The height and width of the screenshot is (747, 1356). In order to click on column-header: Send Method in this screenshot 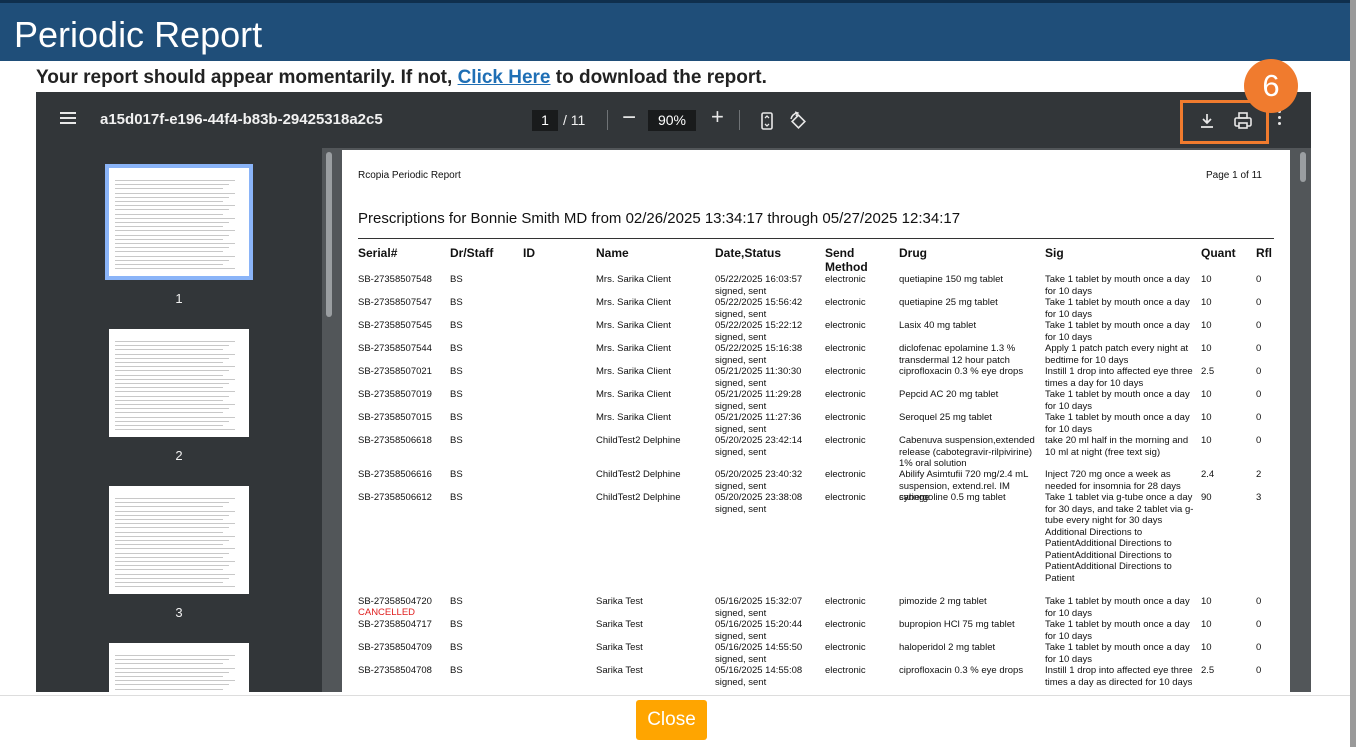, I will do `click(846, 260)`.